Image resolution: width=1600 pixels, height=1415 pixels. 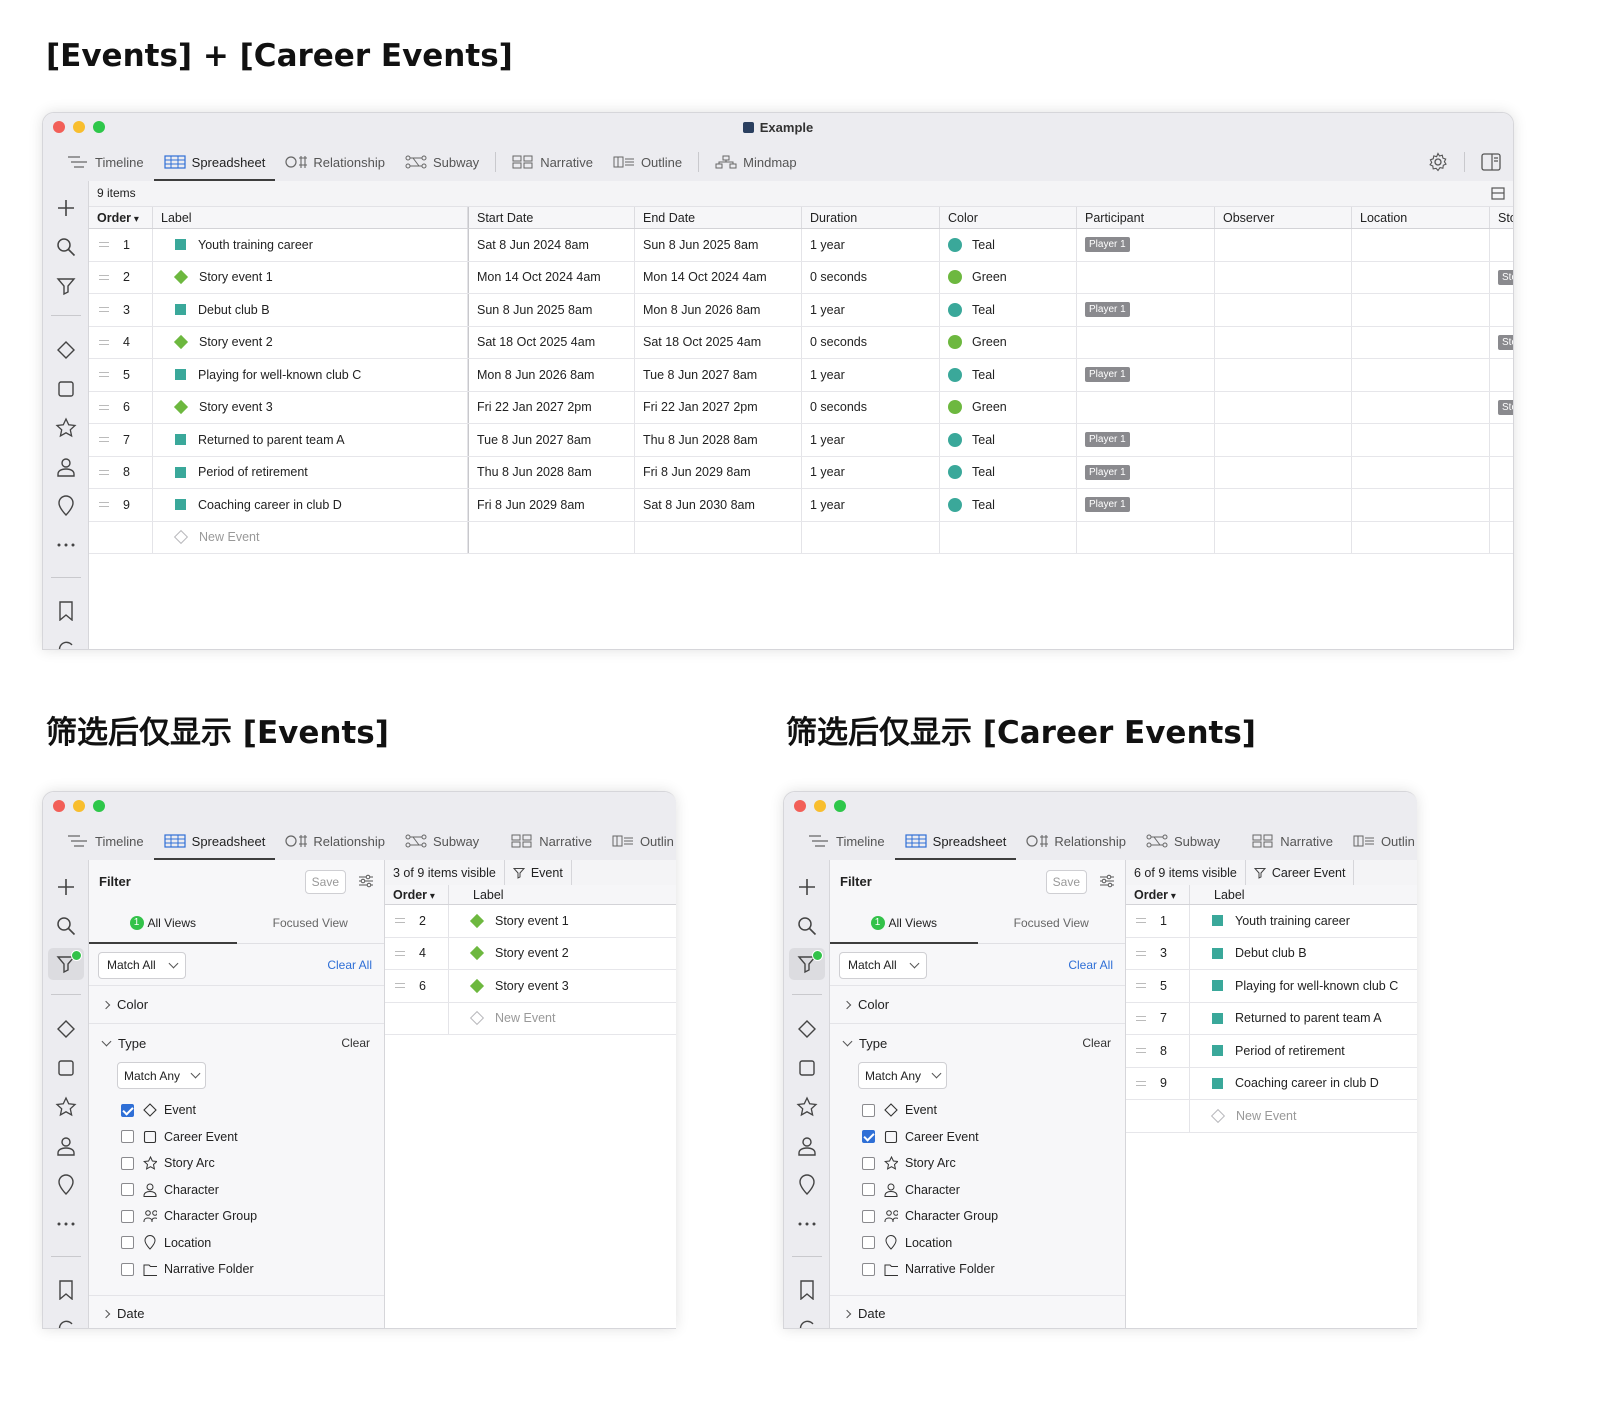 I want to click on table-row: 2 Story event 1, so click(x=530, y=921).